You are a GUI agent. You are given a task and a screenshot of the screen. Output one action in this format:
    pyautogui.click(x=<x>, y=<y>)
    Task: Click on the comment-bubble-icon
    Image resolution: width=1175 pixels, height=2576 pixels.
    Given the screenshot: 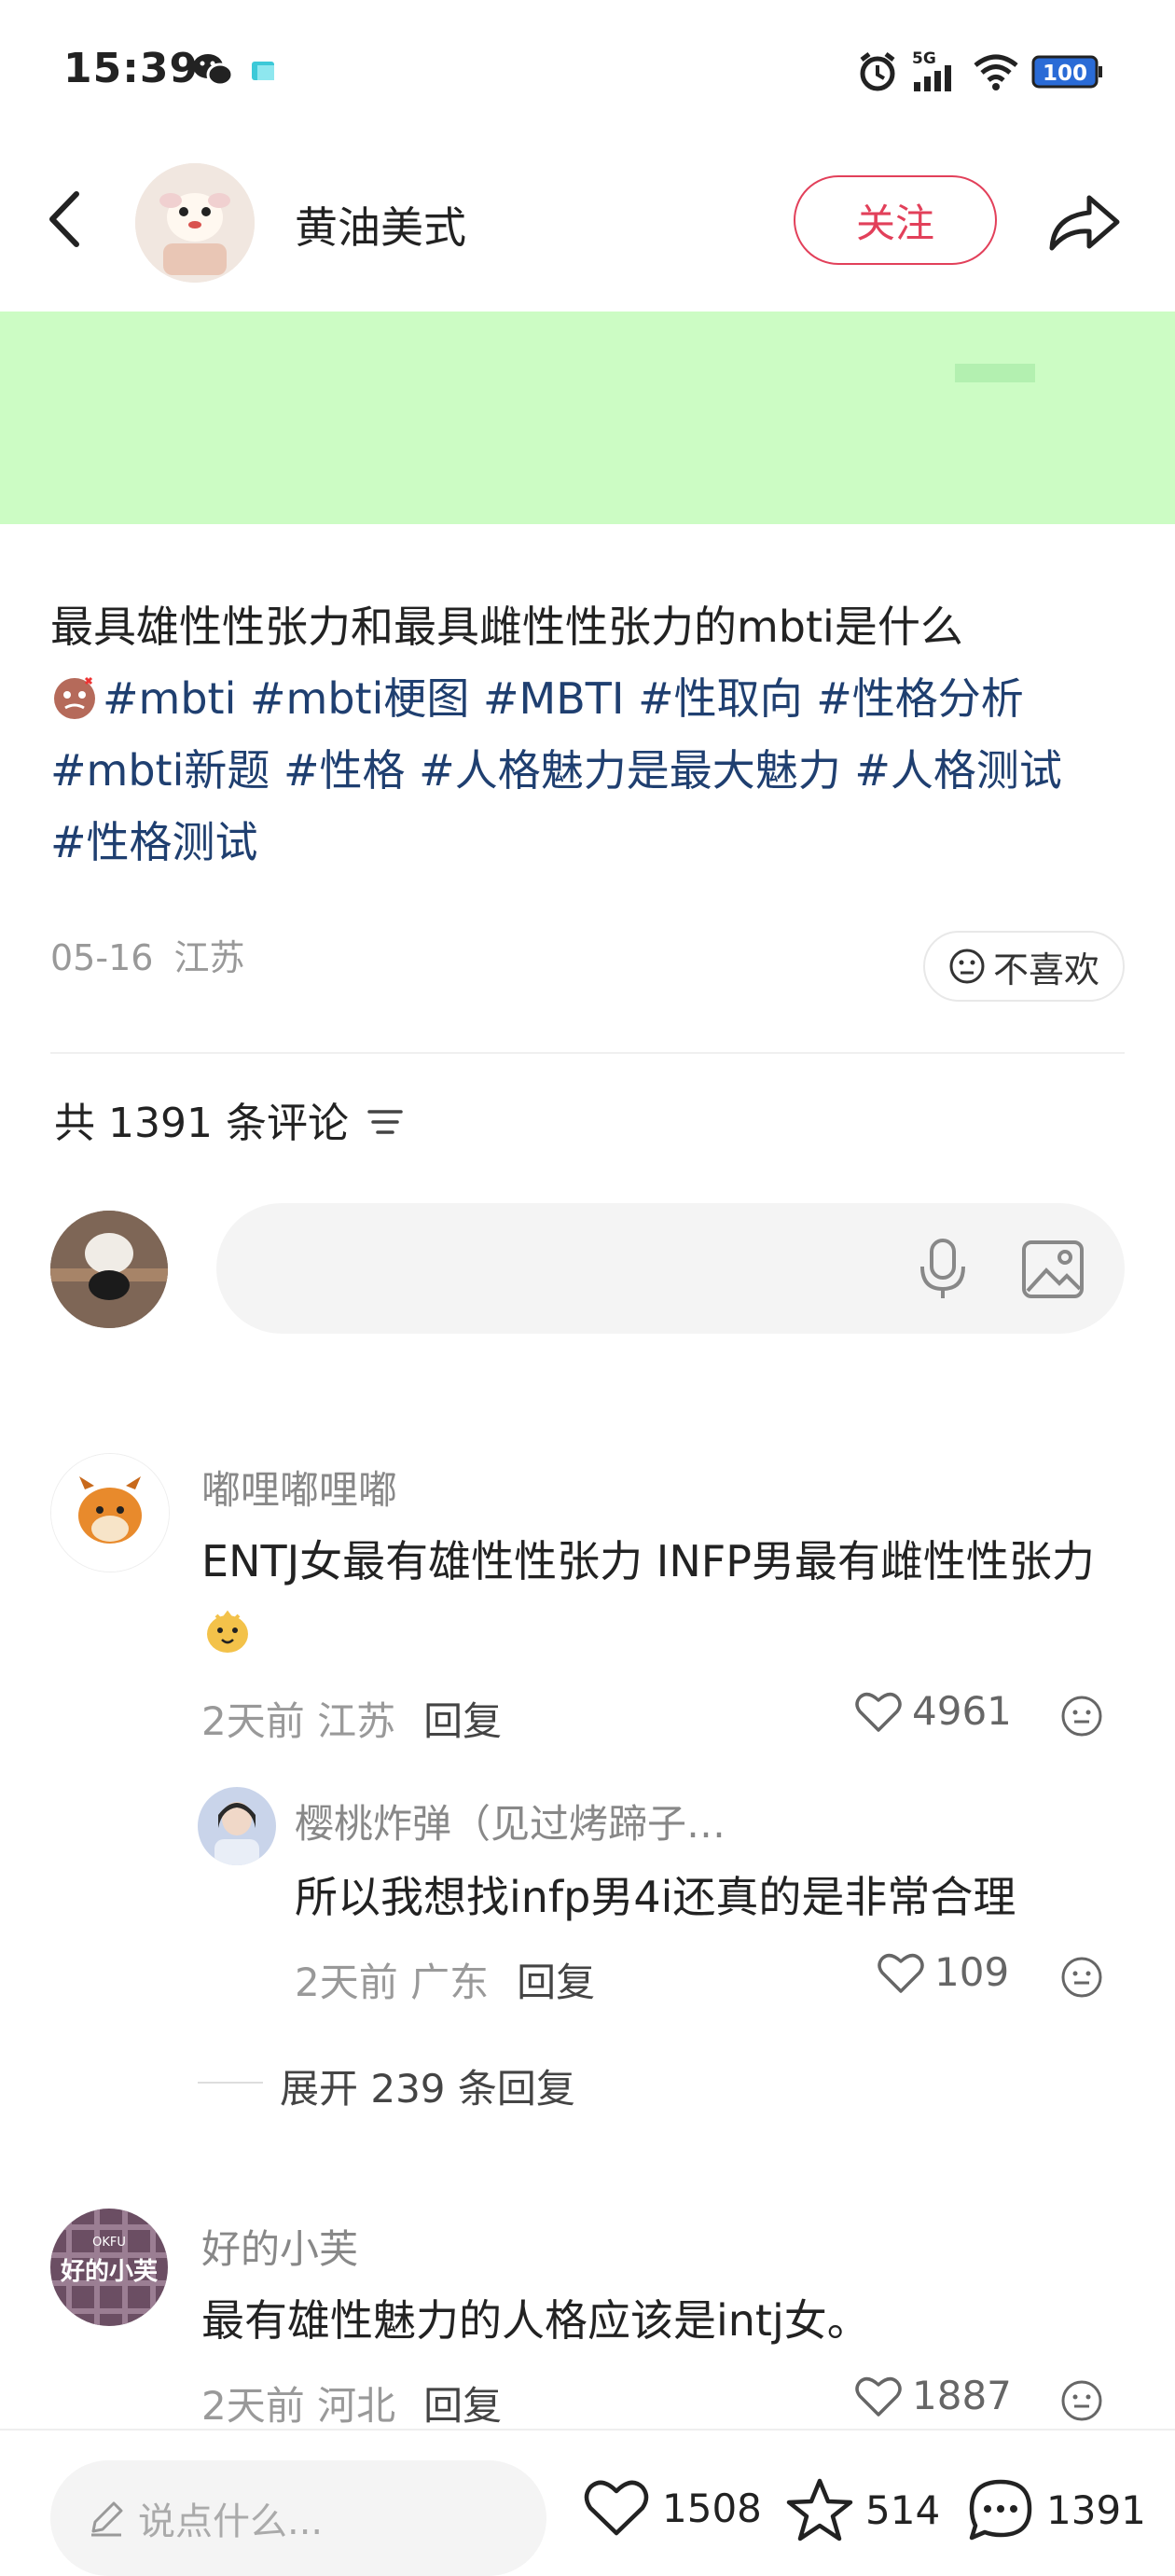 What is the action you would take?
    pyautogui.click(x=1000, y=2510)
    